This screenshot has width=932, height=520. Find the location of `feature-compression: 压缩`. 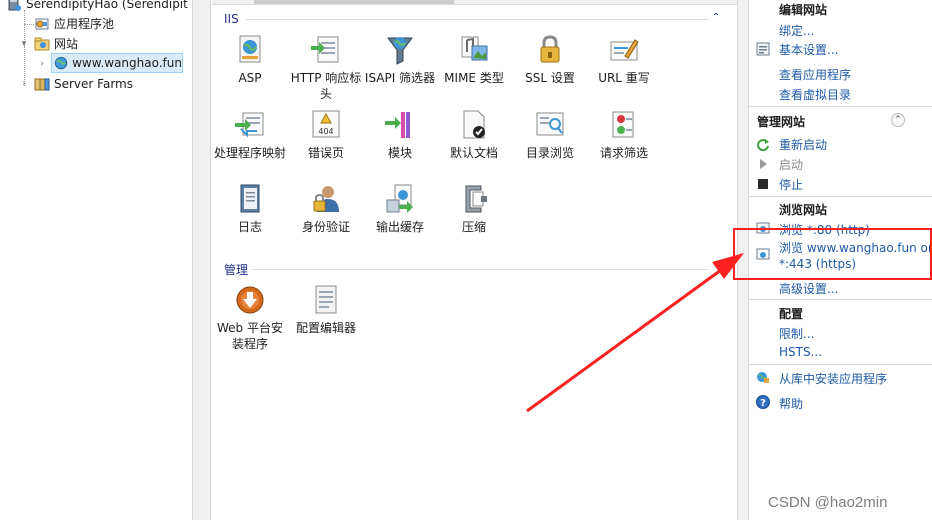

feature-compression: 压缩 is located at coordinates (474, 209).